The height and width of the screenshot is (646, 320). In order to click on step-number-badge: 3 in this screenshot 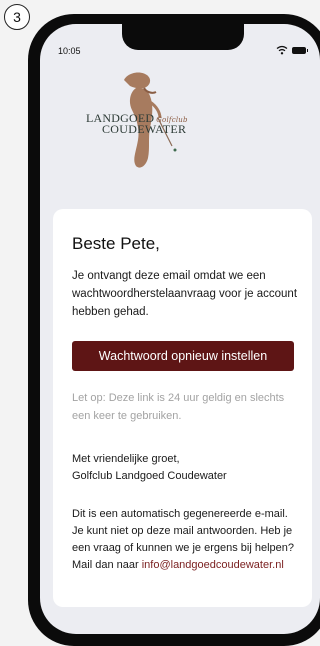, I will do `click(17, 17)`.